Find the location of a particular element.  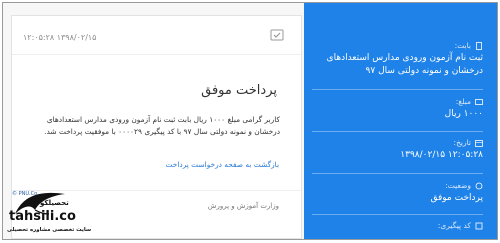

field-label: وضعیت: is located at coordinates (458, 185).